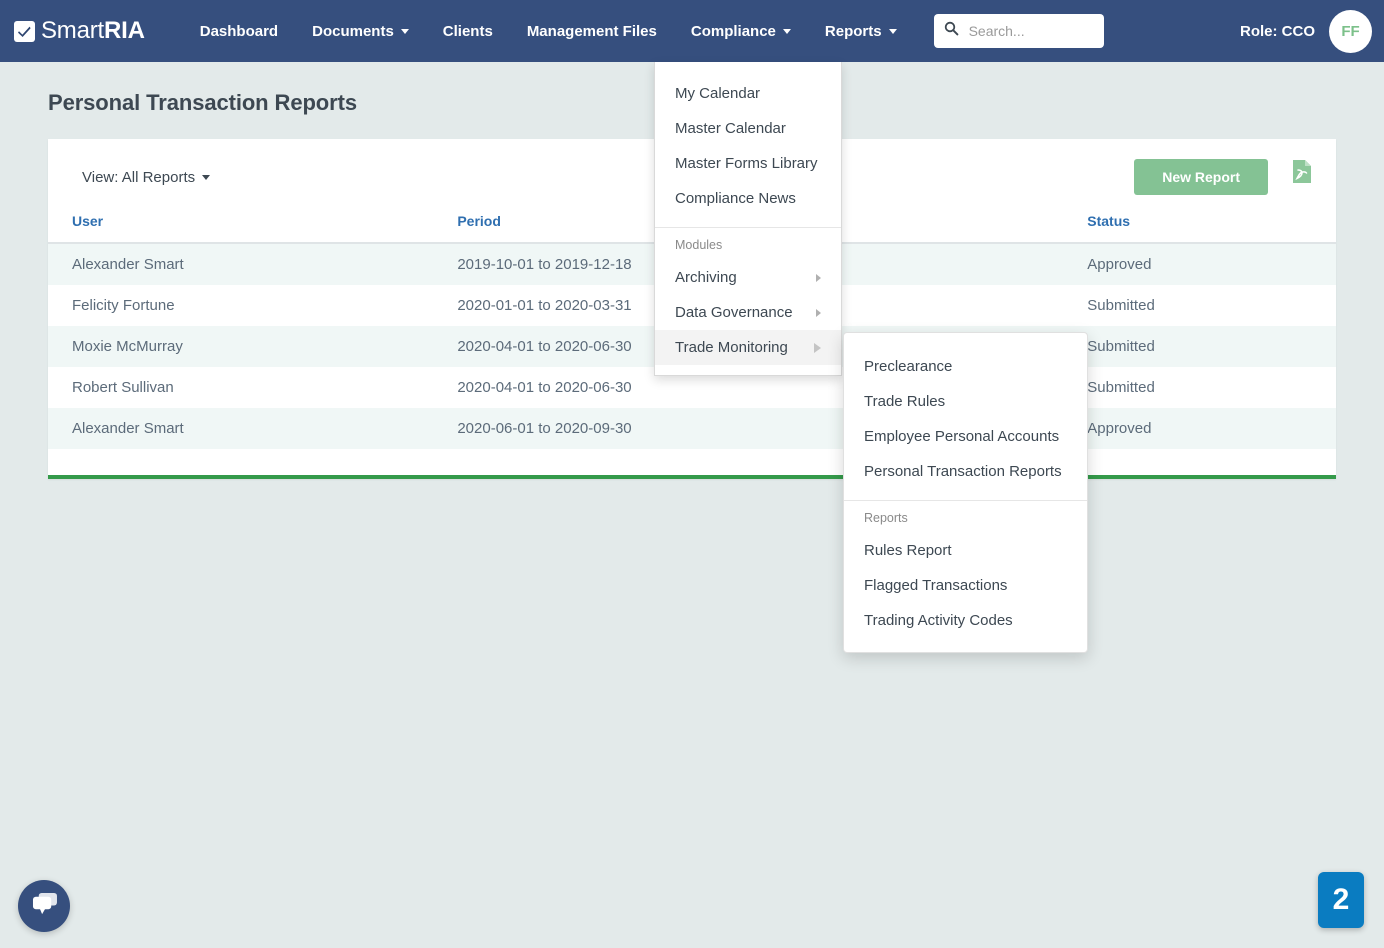 The image size is (1384, 948). I want to click on menu-item-label: Rules Report, so click(908, 550).